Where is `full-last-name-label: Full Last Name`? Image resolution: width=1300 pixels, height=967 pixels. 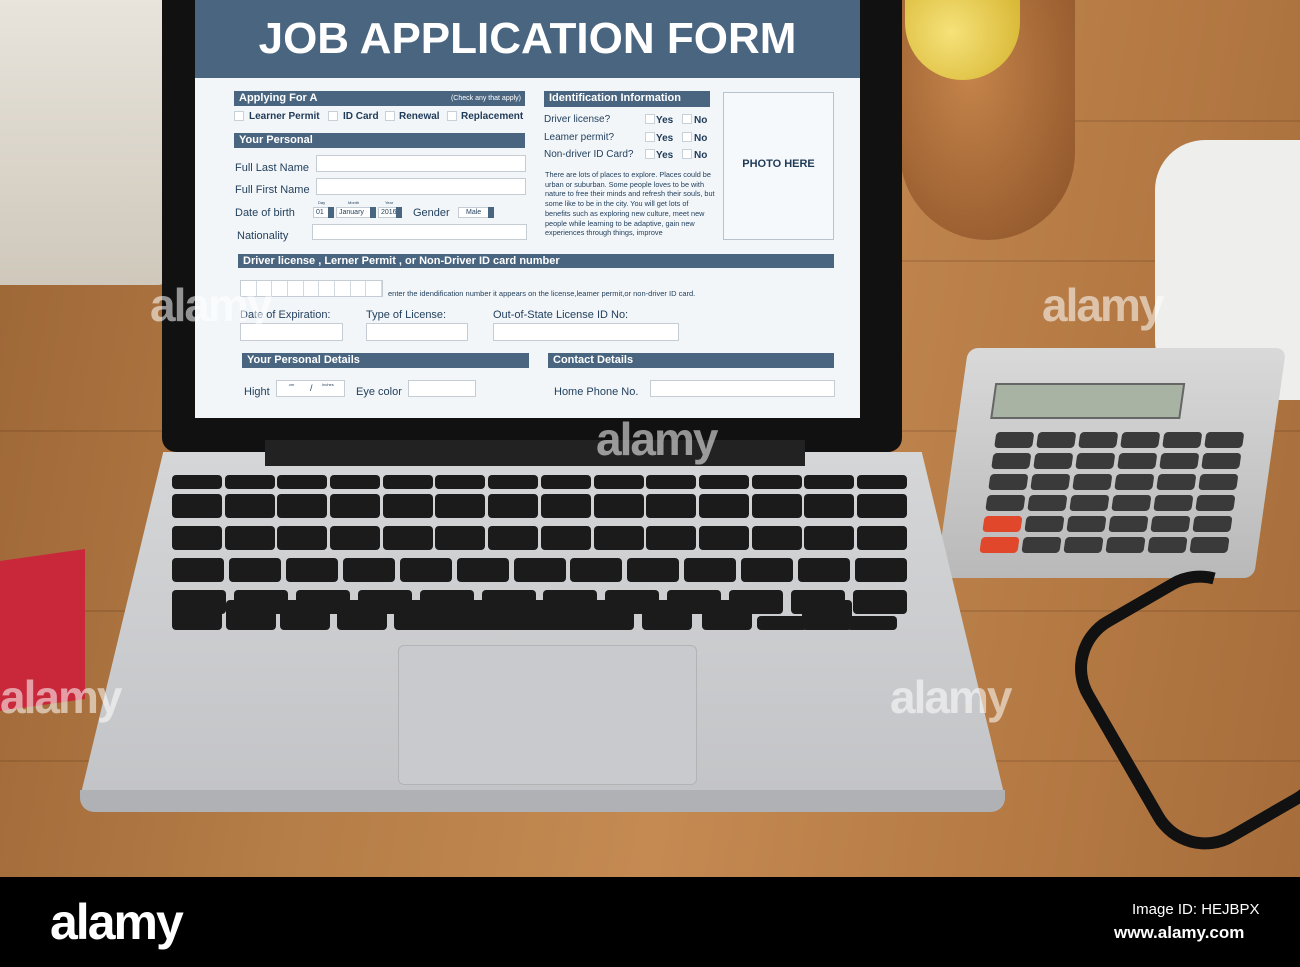 full-last-name-label: Full Last Name is located at coordinates (272, 168).